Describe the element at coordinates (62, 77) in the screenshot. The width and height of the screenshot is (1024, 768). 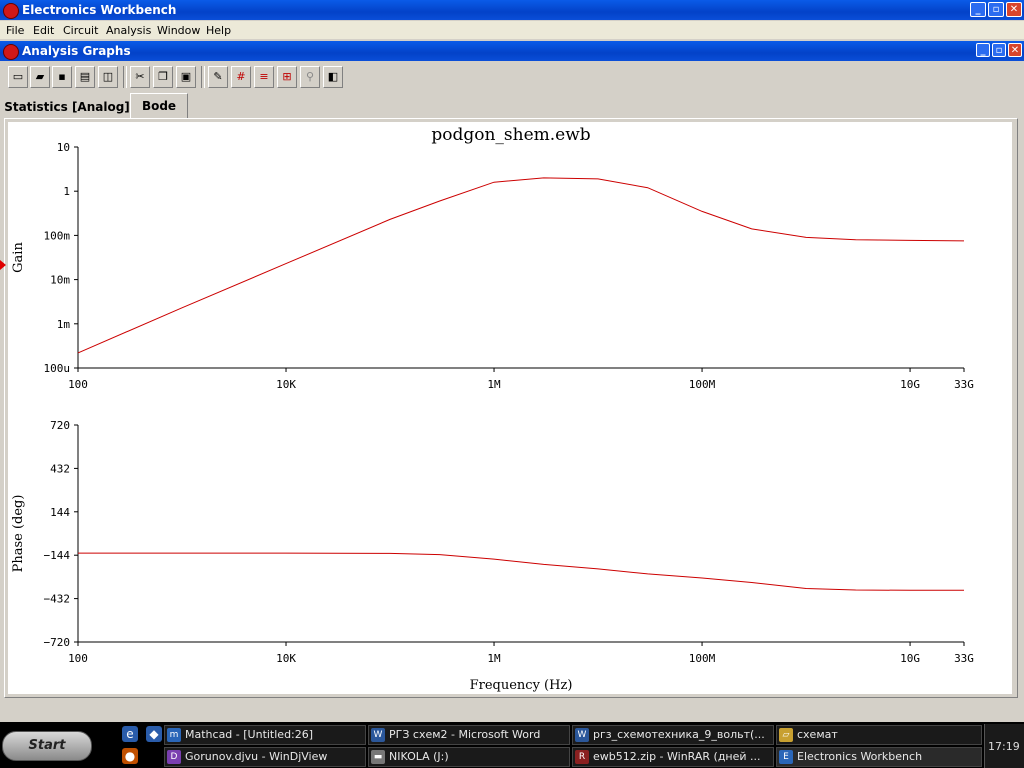
I see `save-button: ▪` at that location.